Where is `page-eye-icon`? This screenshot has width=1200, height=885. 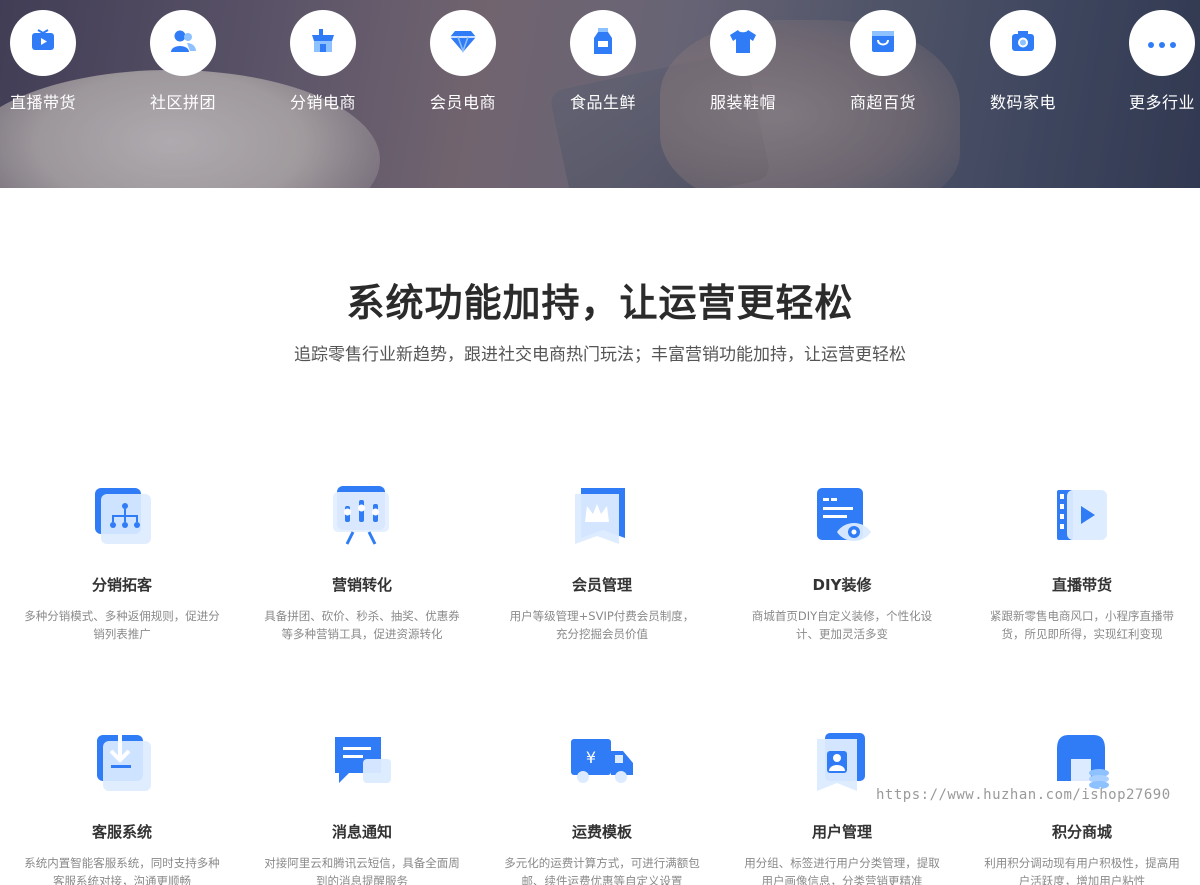
page-eye-icon is located at coordinates (842, 517).